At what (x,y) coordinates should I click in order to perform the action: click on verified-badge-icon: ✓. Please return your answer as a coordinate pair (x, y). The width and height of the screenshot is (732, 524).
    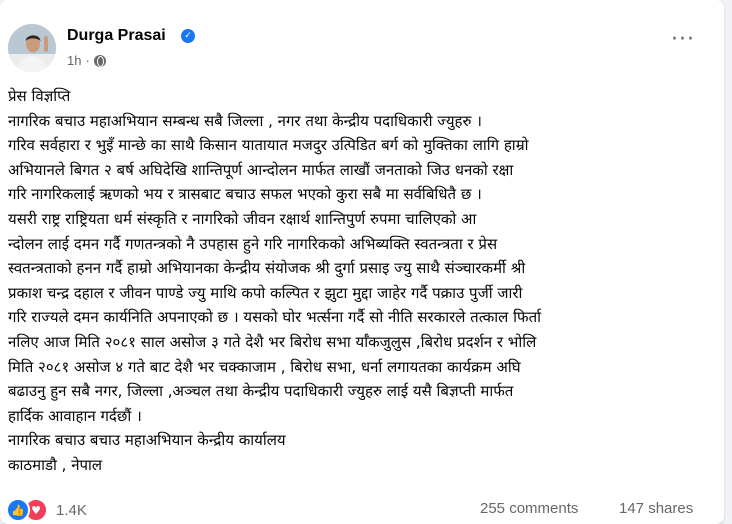
    Looking at the image, I should click on (188, 36).